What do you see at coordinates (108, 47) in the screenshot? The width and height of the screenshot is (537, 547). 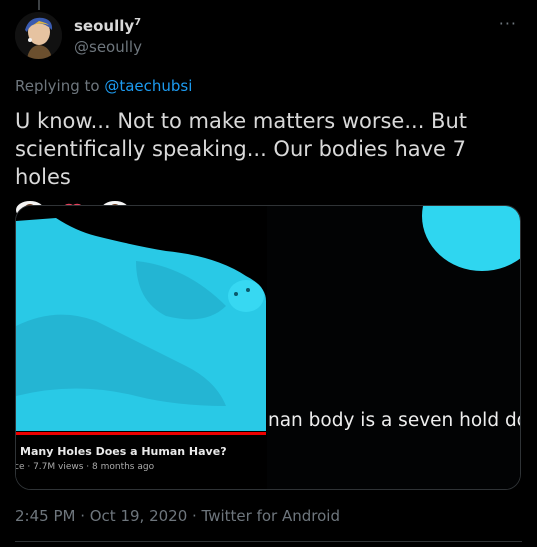 I see `user-handle: @seoully` at bounding box center [108, 47].